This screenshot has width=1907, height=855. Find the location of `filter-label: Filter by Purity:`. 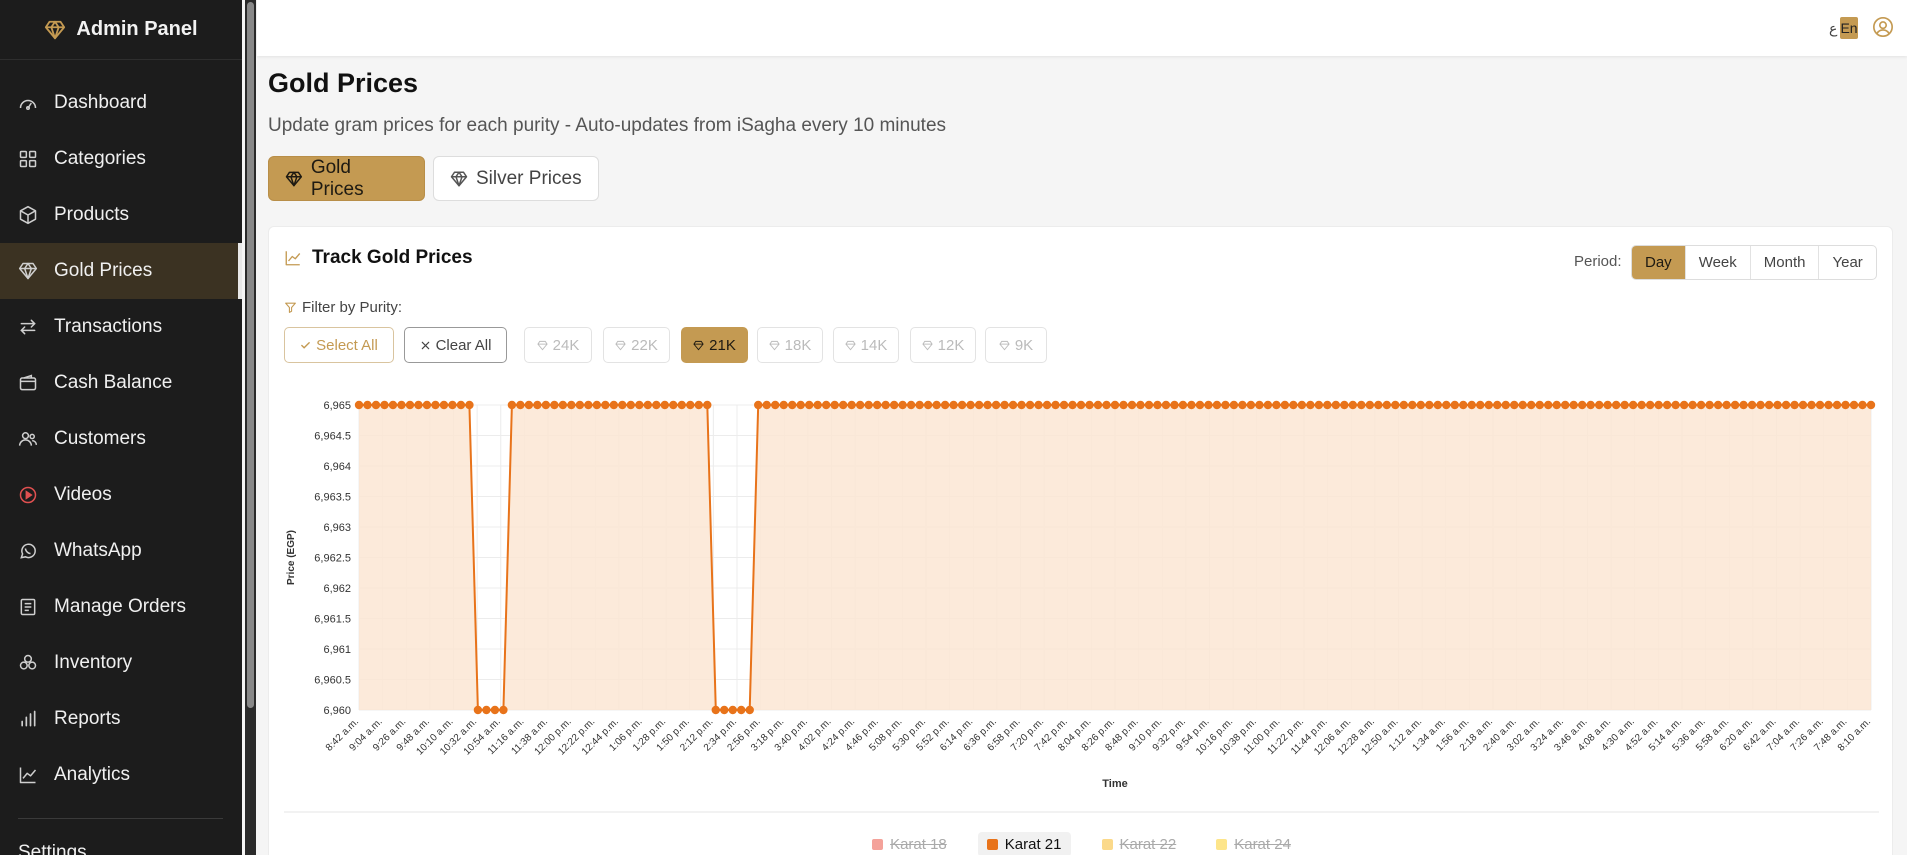

filter-label: Filter by Purity: is located at coordinates (343, 307).